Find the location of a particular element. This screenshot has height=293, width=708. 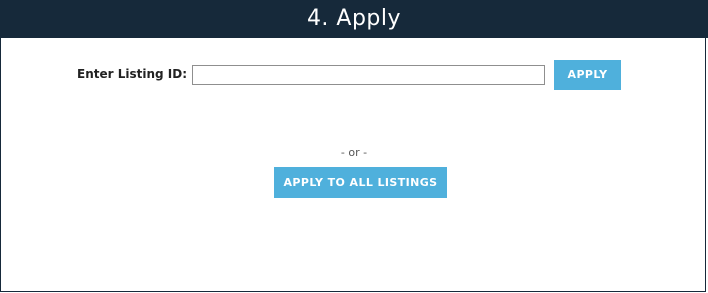

listing-id-row: Enter Listing ID: APPLY is located at coordinates (354, 75).